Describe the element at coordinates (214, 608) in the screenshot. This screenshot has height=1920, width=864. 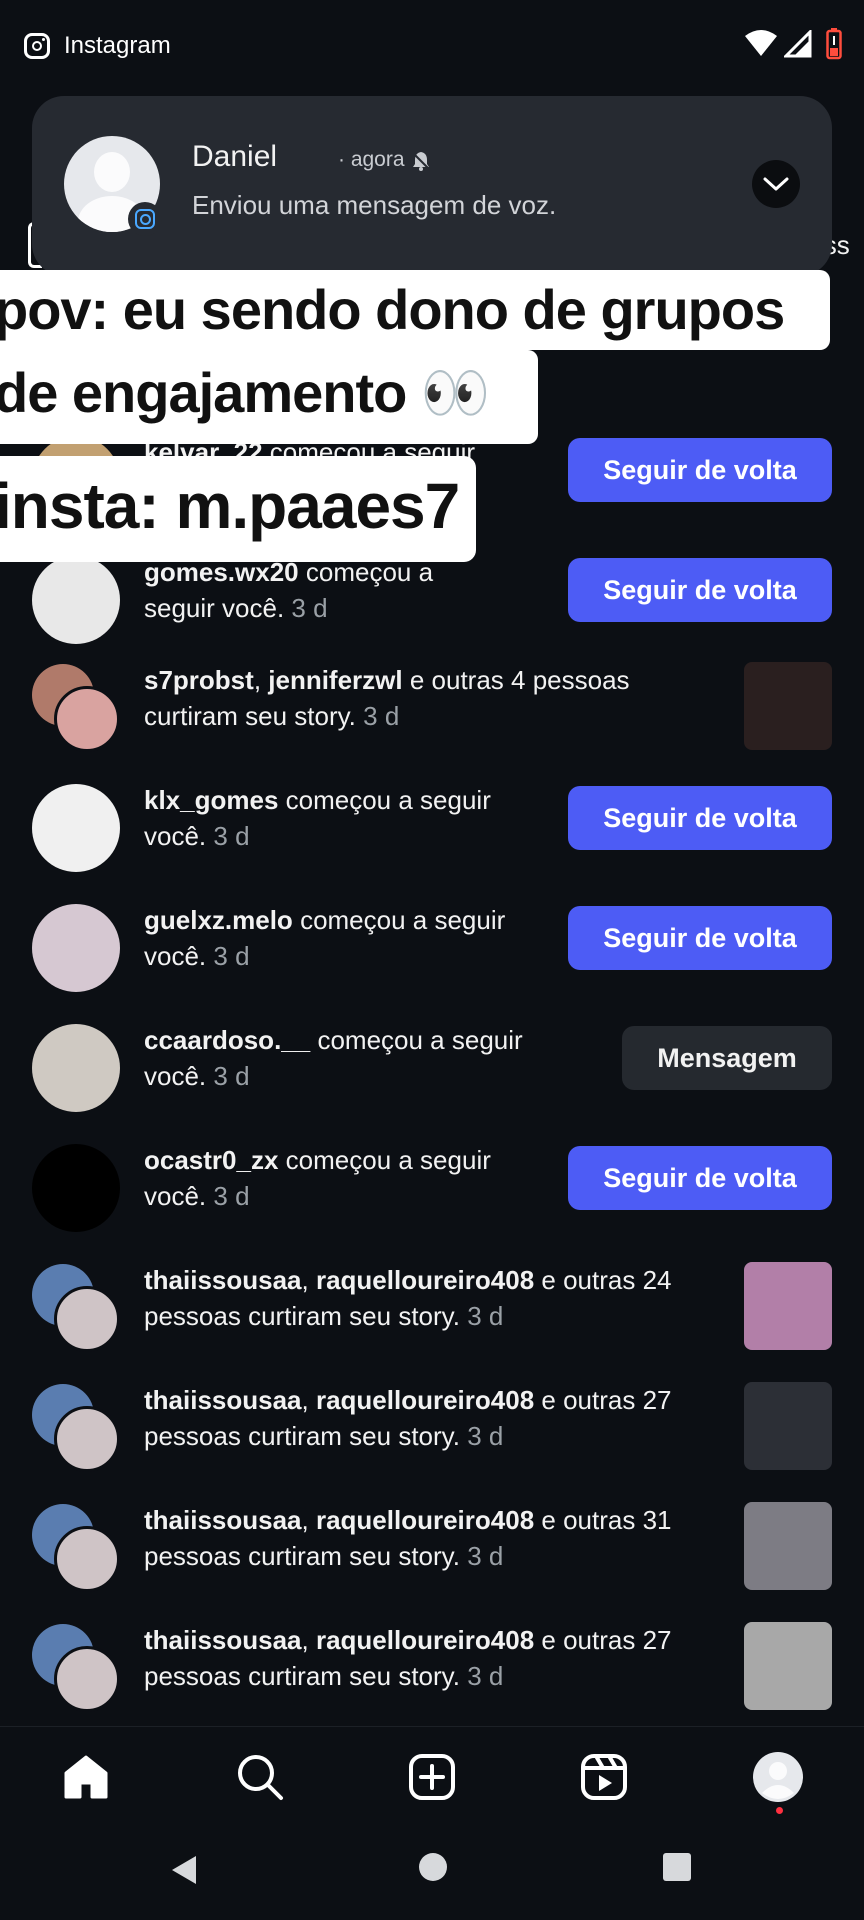
I see `action-text-rest: seguir você.` at that location.